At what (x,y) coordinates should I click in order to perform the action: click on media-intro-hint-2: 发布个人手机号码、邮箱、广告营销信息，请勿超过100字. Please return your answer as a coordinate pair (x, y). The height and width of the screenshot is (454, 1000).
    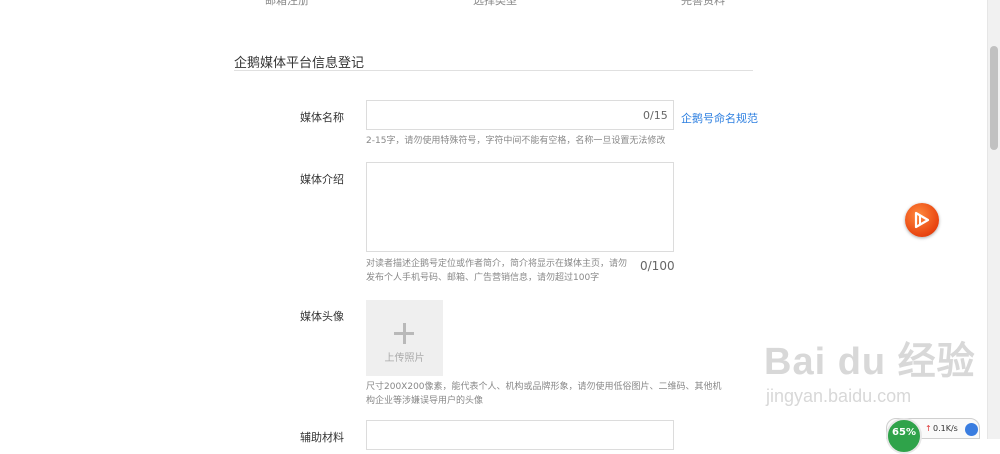
    Looking at the image, I should click on (483, 278).